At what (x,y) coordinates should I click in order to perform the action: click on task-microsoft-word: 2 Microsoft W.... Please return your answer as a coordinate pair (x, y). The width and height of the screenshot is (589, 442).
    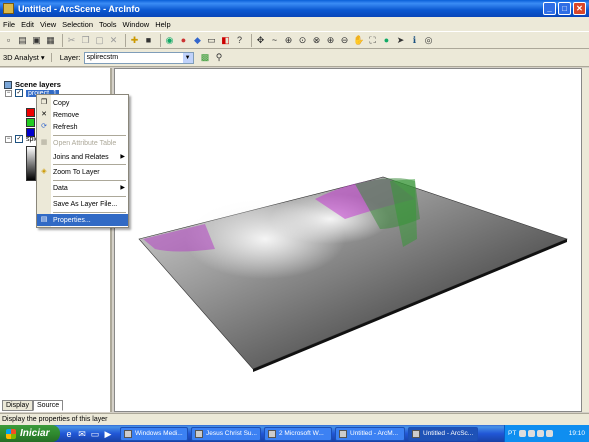
    Looking at the image, I should click on (298, 433).